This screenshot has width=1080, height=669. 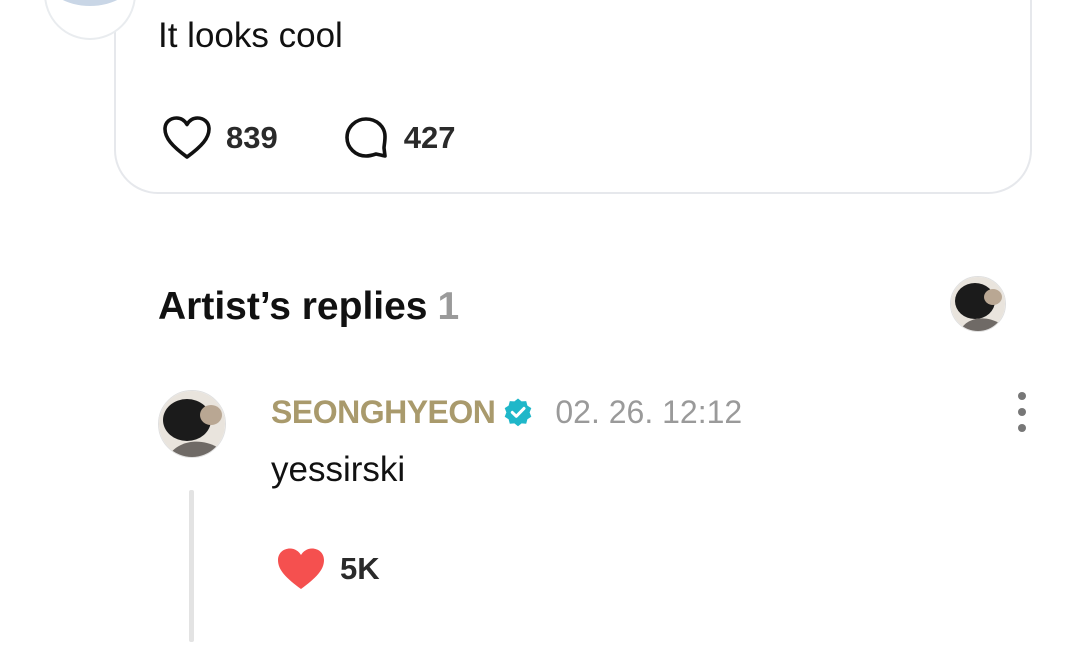 What do you see at coordinates (293, 306) in the screenshot?
I see `artist-replies-title: Artist’s replies` at bounding box center [293, 306].